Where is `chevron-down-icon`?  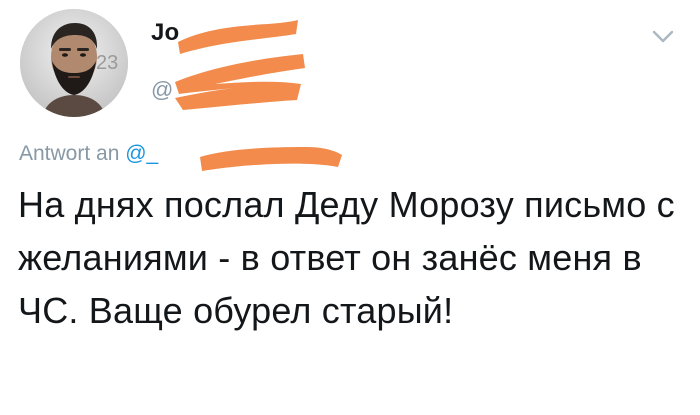 chevron-down-icon is located at coordinates (663, 36).